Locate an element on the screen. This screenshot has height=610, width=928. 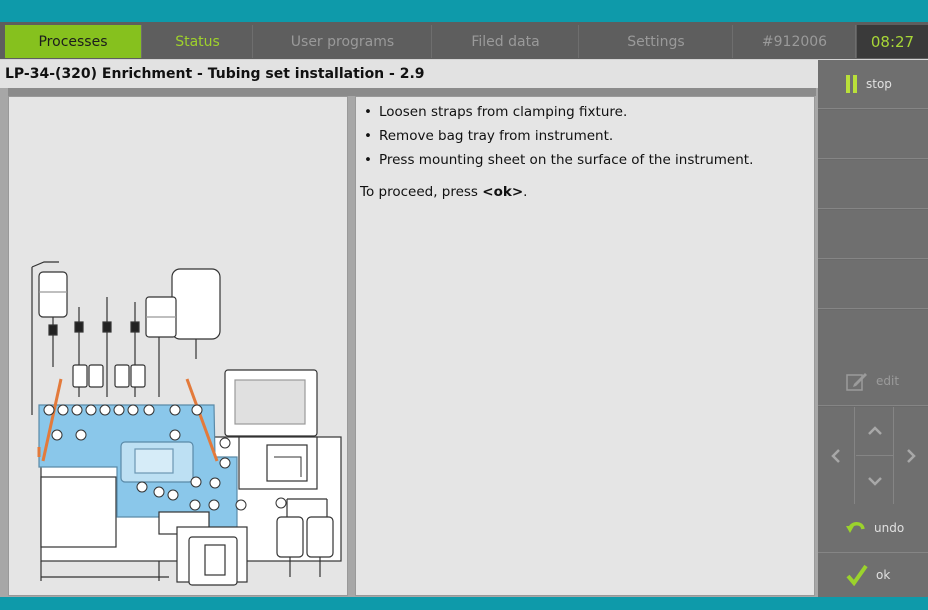
stop-button: stop is located at coordinates (873, 84).